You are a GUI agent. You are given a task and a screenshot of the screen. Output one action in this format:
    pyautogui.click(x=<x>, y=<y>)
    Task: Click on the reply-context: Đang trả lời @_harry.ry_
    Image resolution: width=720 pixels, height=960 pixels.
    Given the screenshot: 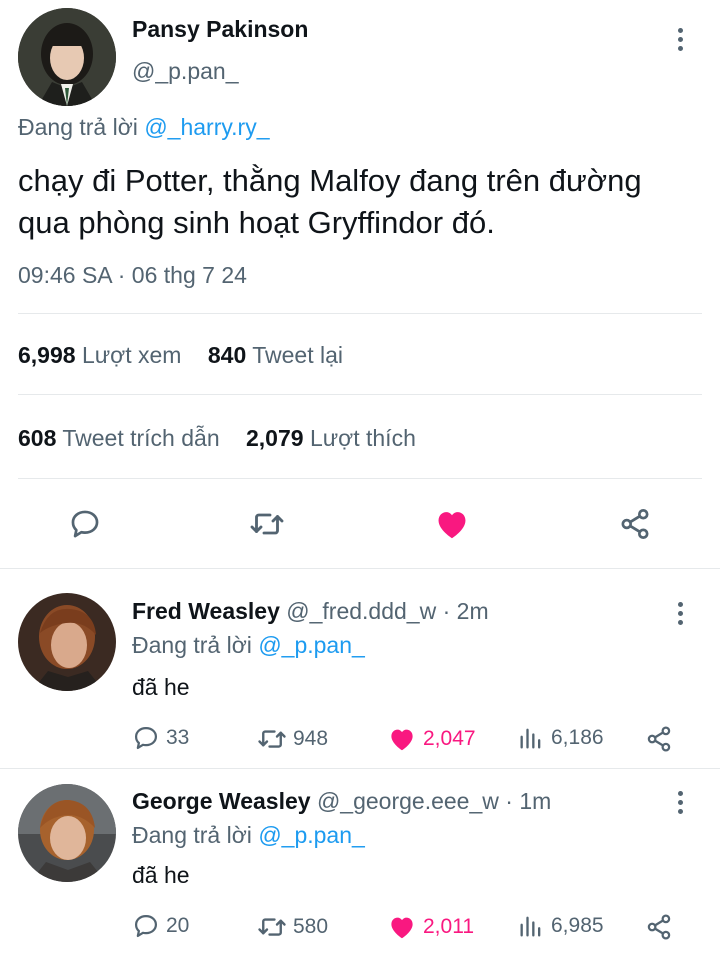 What is the action you would take?
    pyautogui.click(x=144, y=127)
    